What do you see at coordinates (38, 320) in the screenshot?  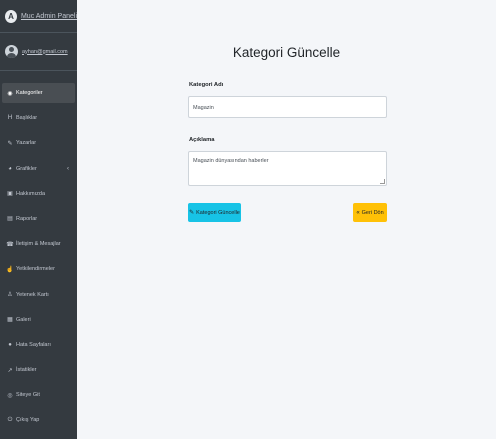 I see `sidebar-item-9: ▦ Galeri` at bounding box center [38, 320].